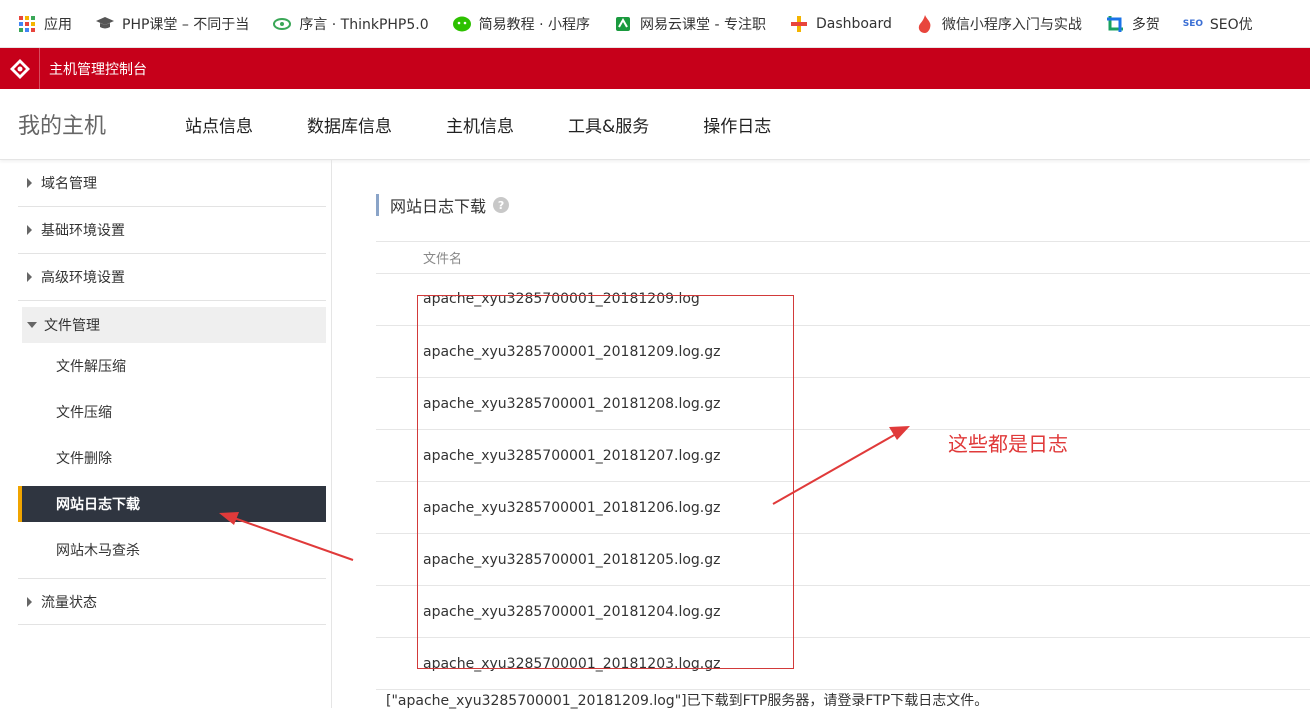 Image resolution: width=1310 pixels, height=710 pixels. What do you see at coordinates (98, 551) in the screenshot?
I see `sidebar-item-label: 网站木马查杀` at bounding box center [98, 551].